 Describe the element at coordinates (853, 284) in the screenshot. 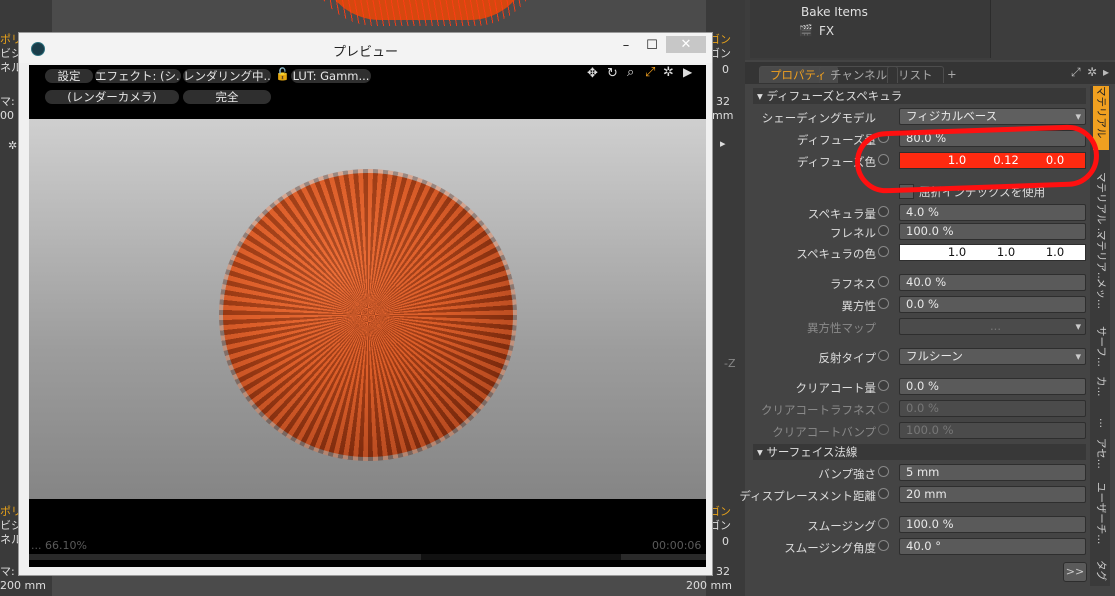

I see `roughness-label: ラフネス` at that location.